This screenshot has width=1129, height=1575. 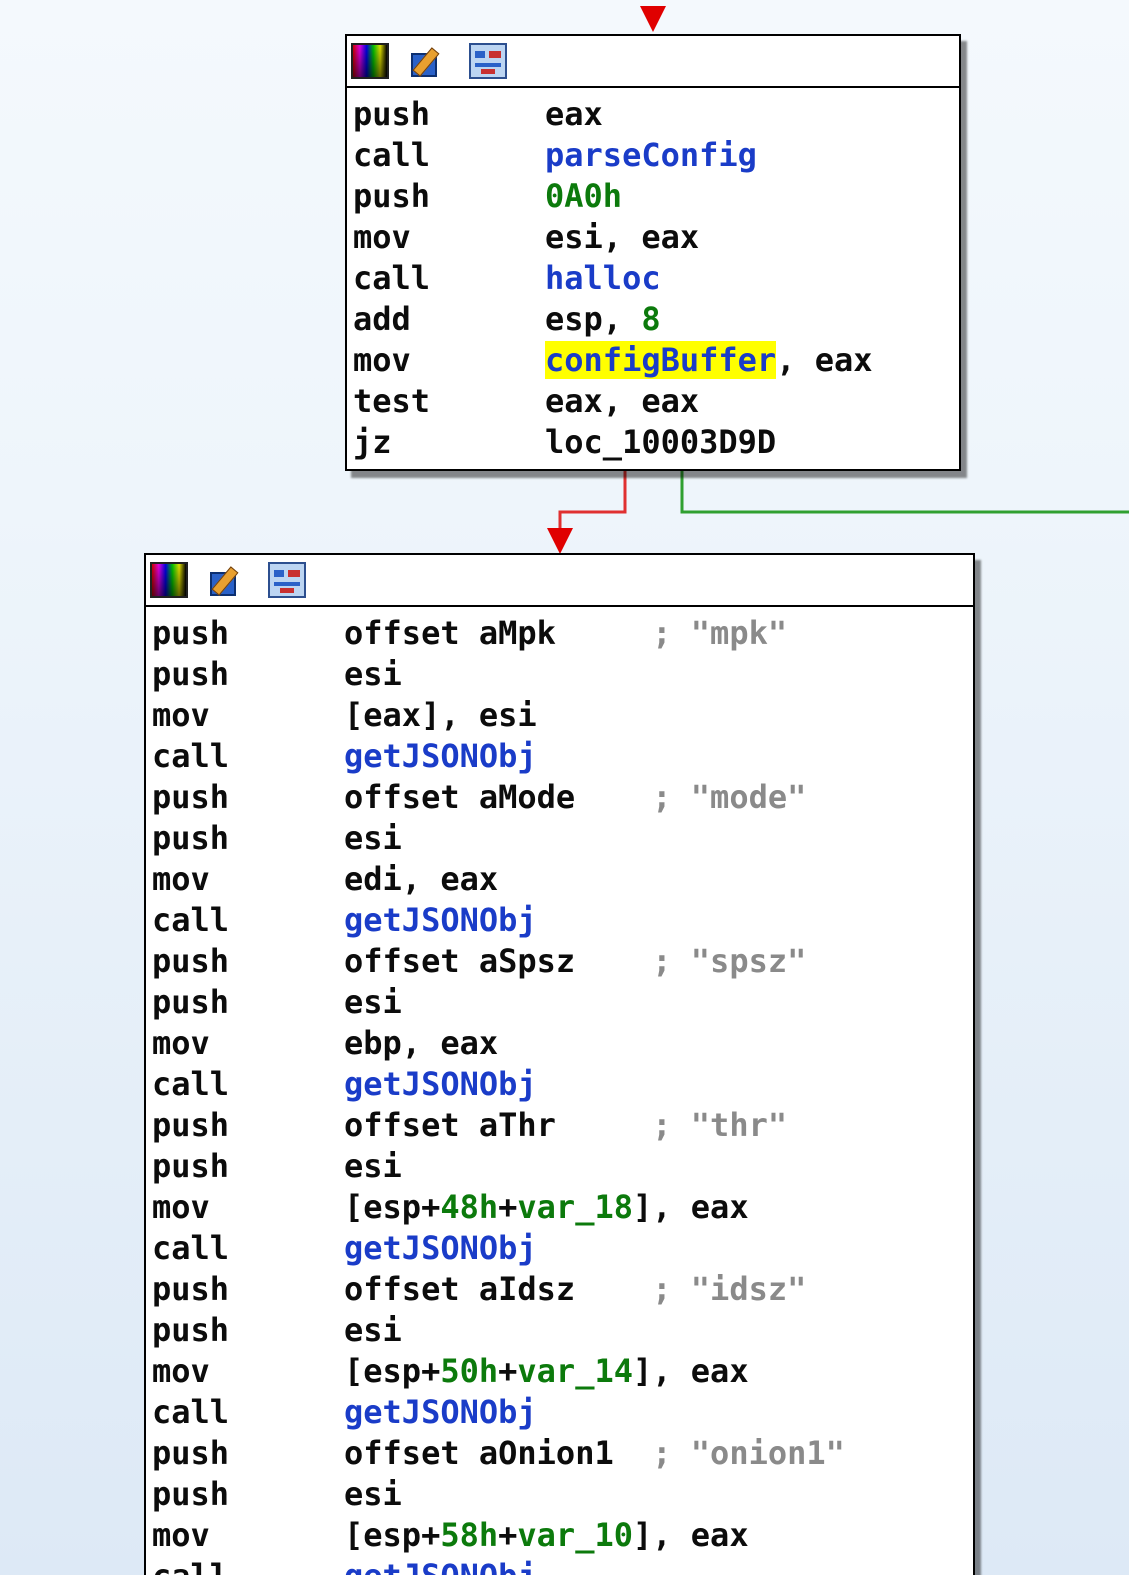 I want to click on instruction-line: jz loc_10003D9D, so click(x=564, y=442).